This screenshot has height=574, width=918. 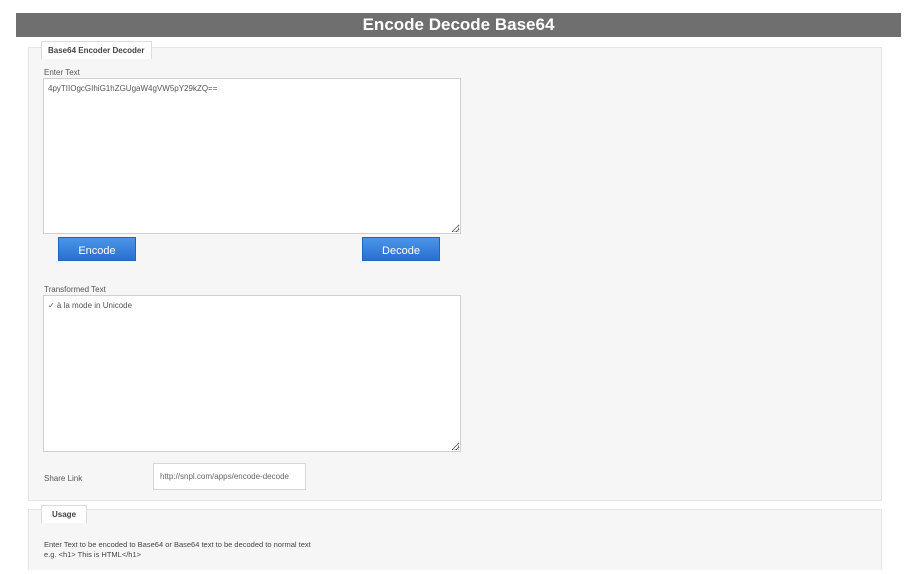 What do you see at coordinates (252, 156) in the screenshot?
I see `input-textarea: 4pyTIIOgcGIhiG1hZGUgaW4gVW5pY29kZQ==` at bounding box center [252, 156].